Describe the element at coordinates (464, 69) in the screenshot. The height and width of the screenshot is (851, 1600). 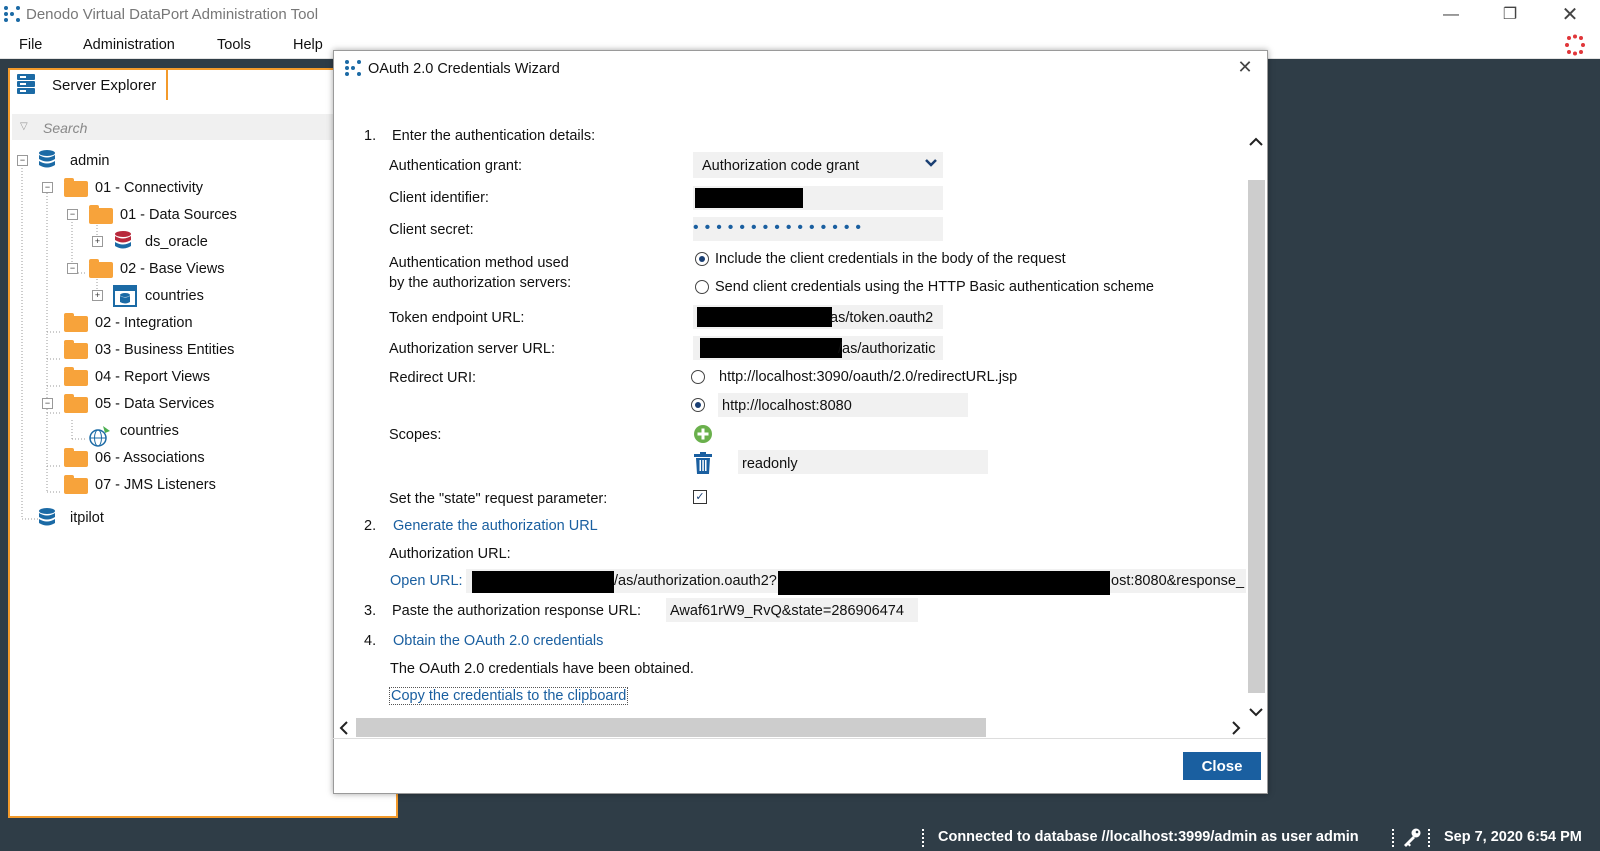
I see `dialog-title: OAuth 2.0 Credentials Wizard` at that location.